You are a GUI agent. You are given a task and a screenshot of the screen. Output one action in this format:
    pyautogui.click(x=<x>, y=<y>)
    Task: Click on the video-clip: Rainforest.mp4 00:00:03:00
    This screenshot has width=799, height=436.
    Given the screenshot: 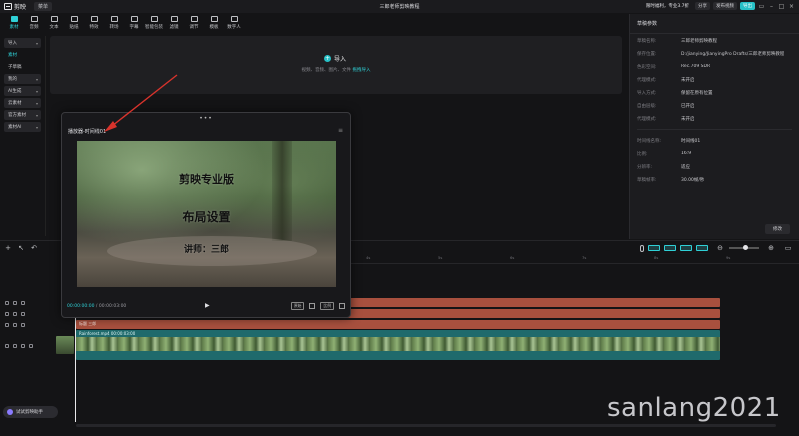 What is the action you would take?
    pyautogui.click(x=398, y=345)
    